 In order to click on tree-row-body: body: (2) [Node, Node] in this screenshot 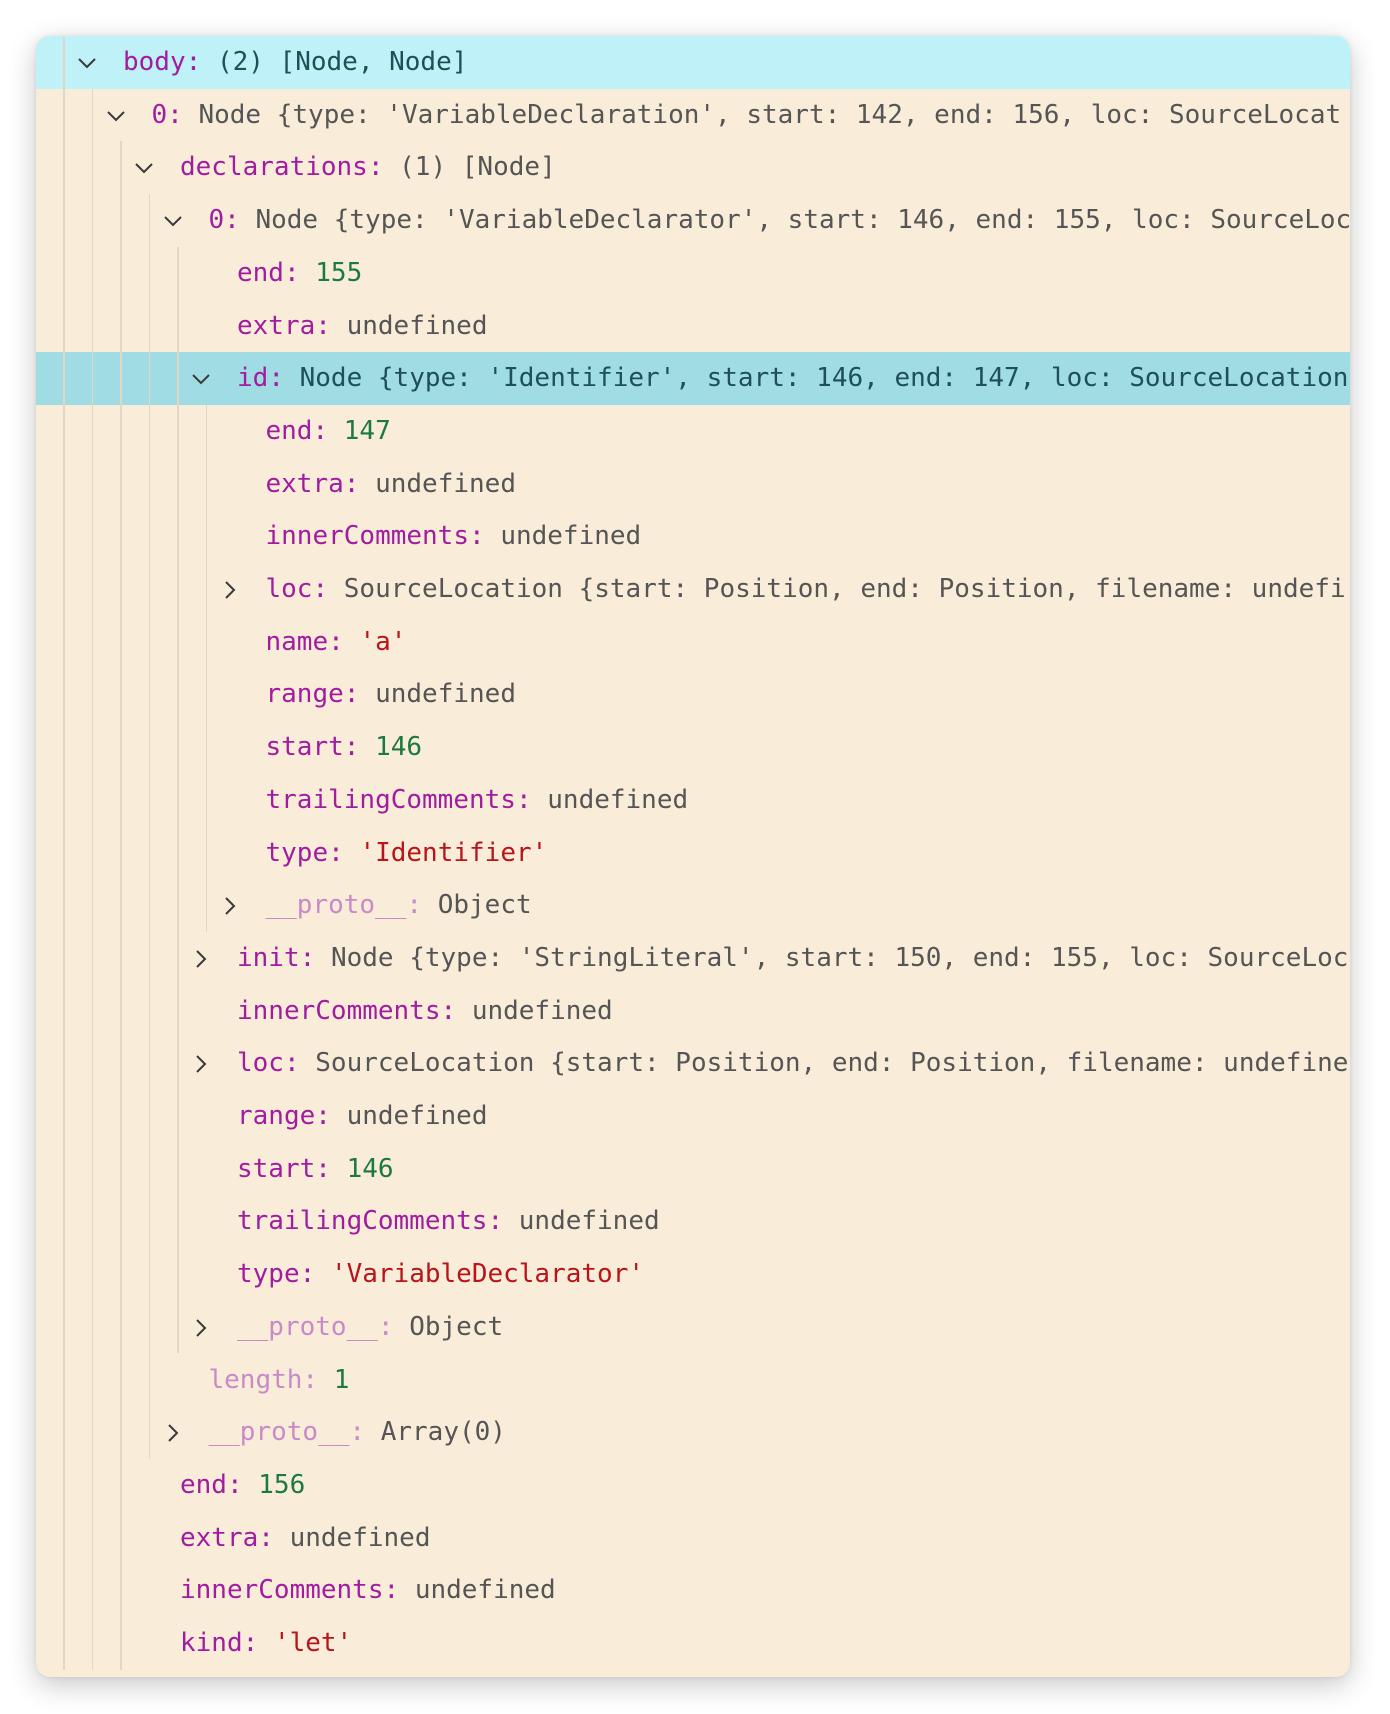, I will do `click(693, 62)`.